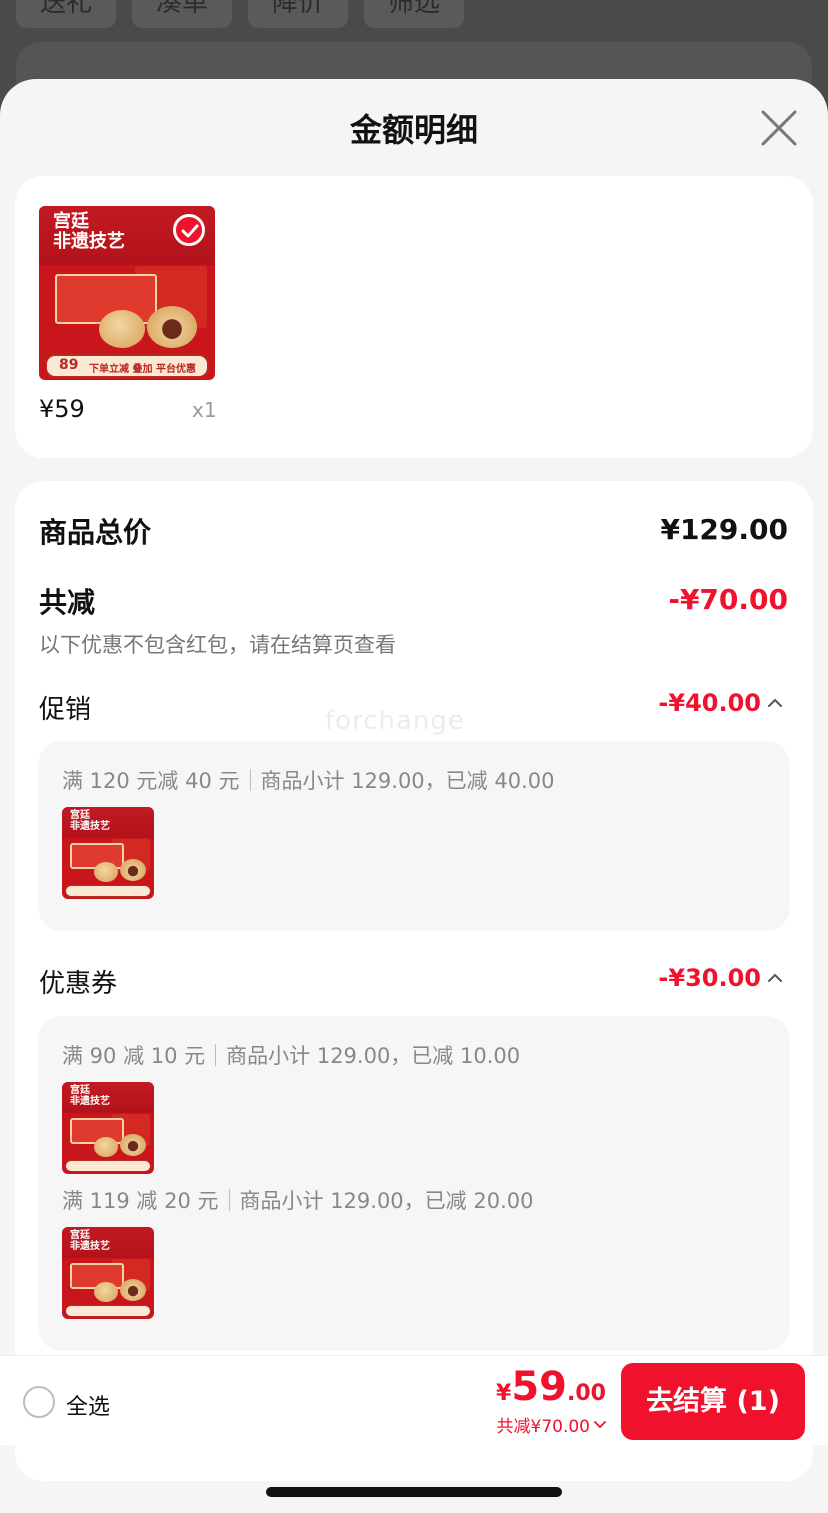 This screenshot has width=828, height=1513. I want to click on product-quantity: x1, so click(204, 410).